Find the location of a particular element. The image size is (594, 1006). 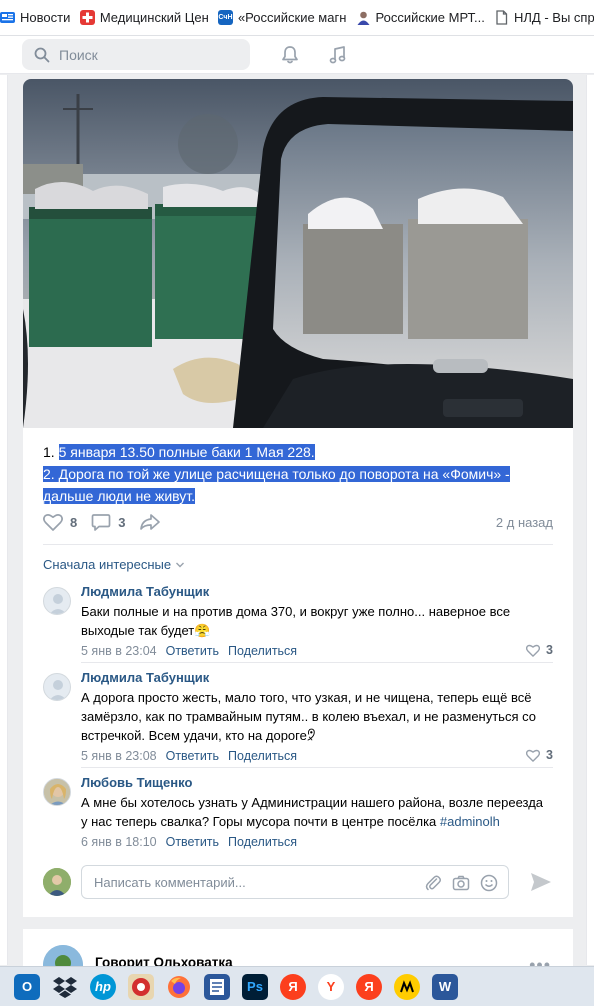

search-icon is located at coordinates (42, 54).